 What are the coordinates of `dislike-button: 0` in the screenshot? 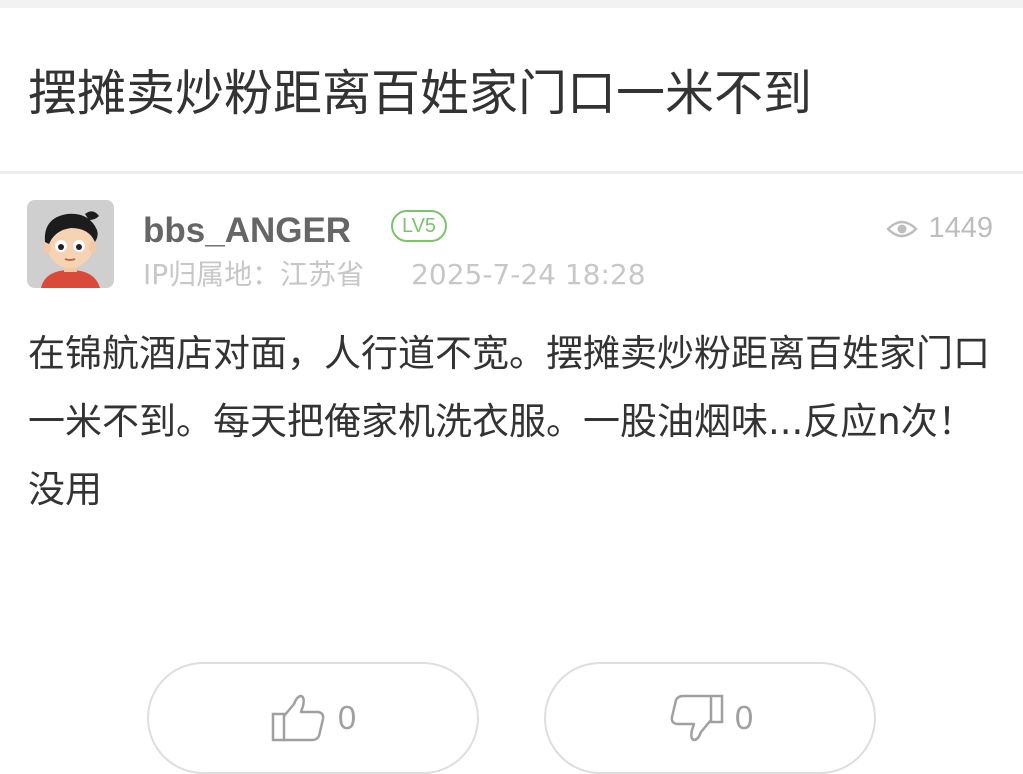 It's located at (710, 718).